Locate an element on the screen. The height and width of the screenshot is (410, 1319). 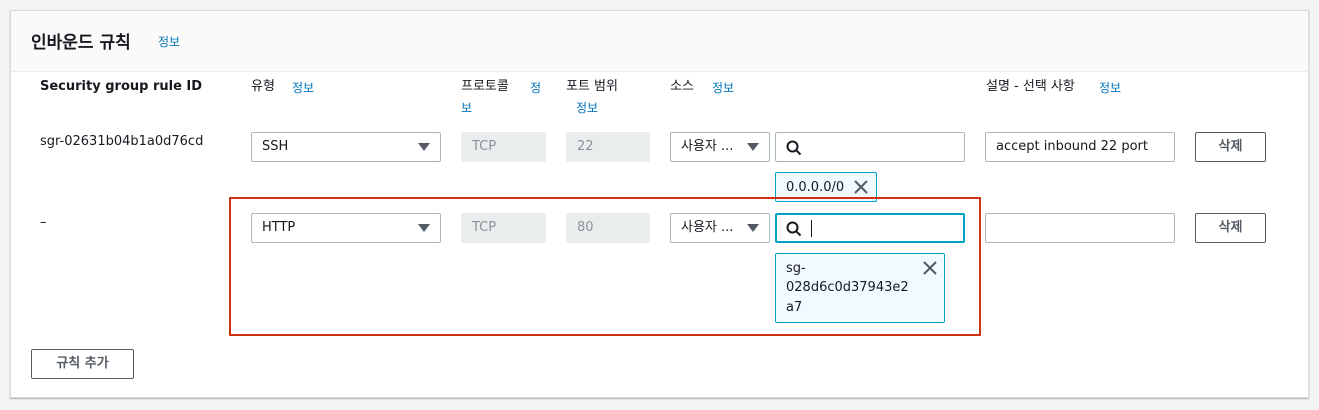
panel-header: 인바운드 규칙 정보 is located at coordinates (659, 41).